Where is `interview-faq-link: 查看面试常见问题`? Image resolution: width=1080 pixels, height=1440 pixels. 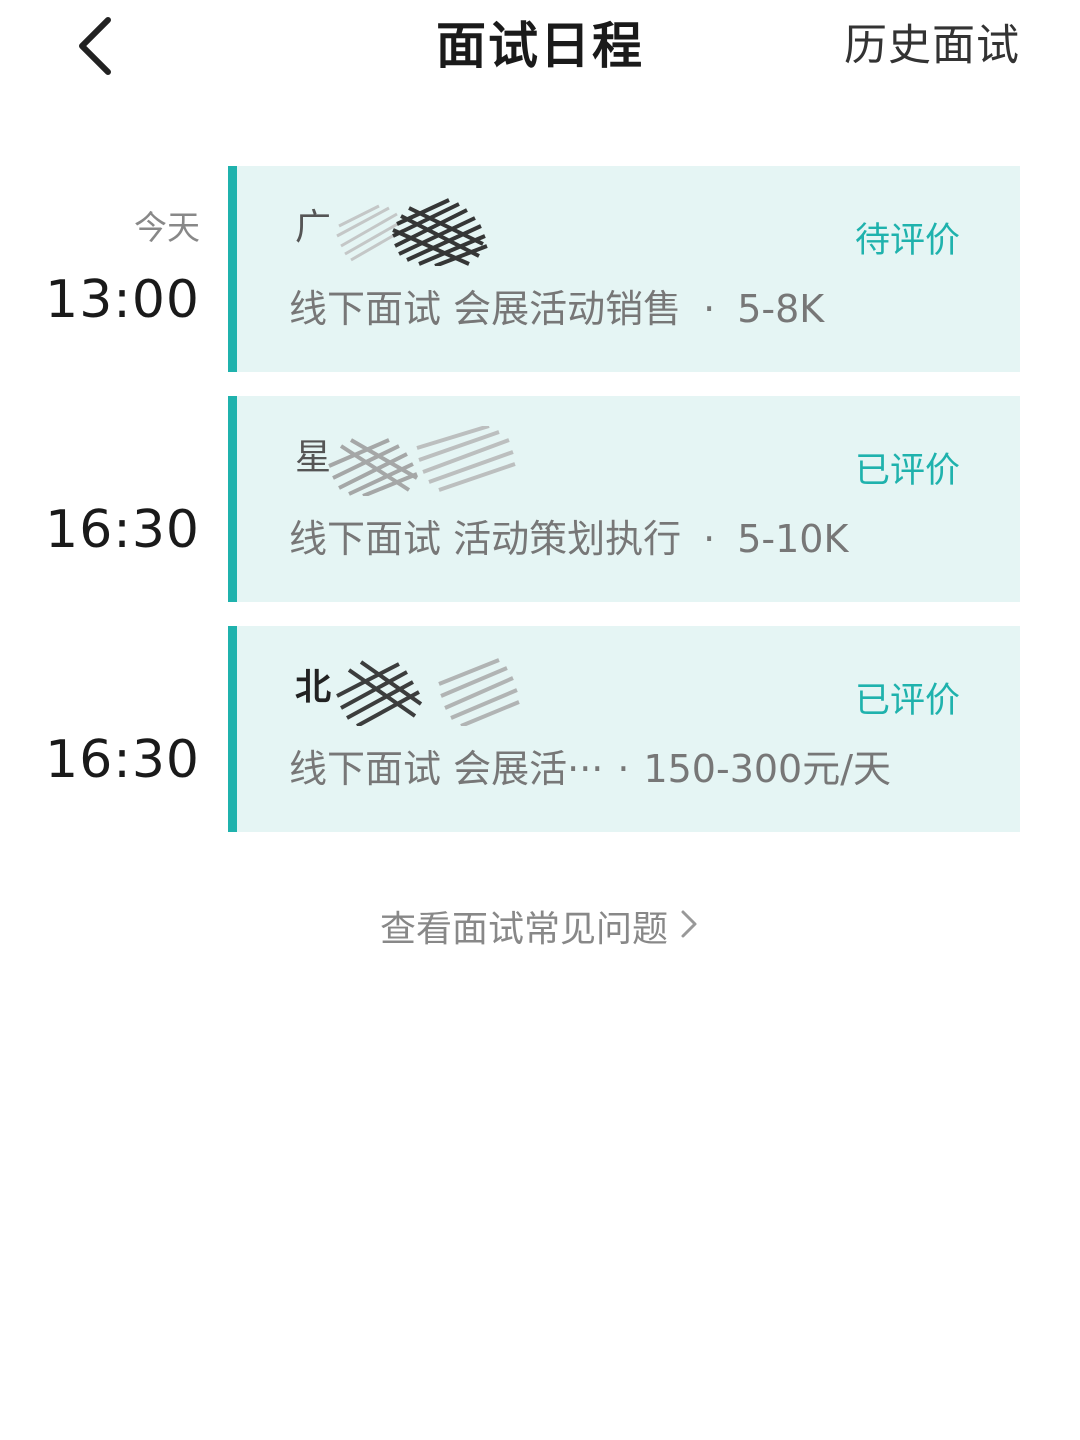 interview-faq-link: 查看面试常见问题 is located at coordinates (540, 930).